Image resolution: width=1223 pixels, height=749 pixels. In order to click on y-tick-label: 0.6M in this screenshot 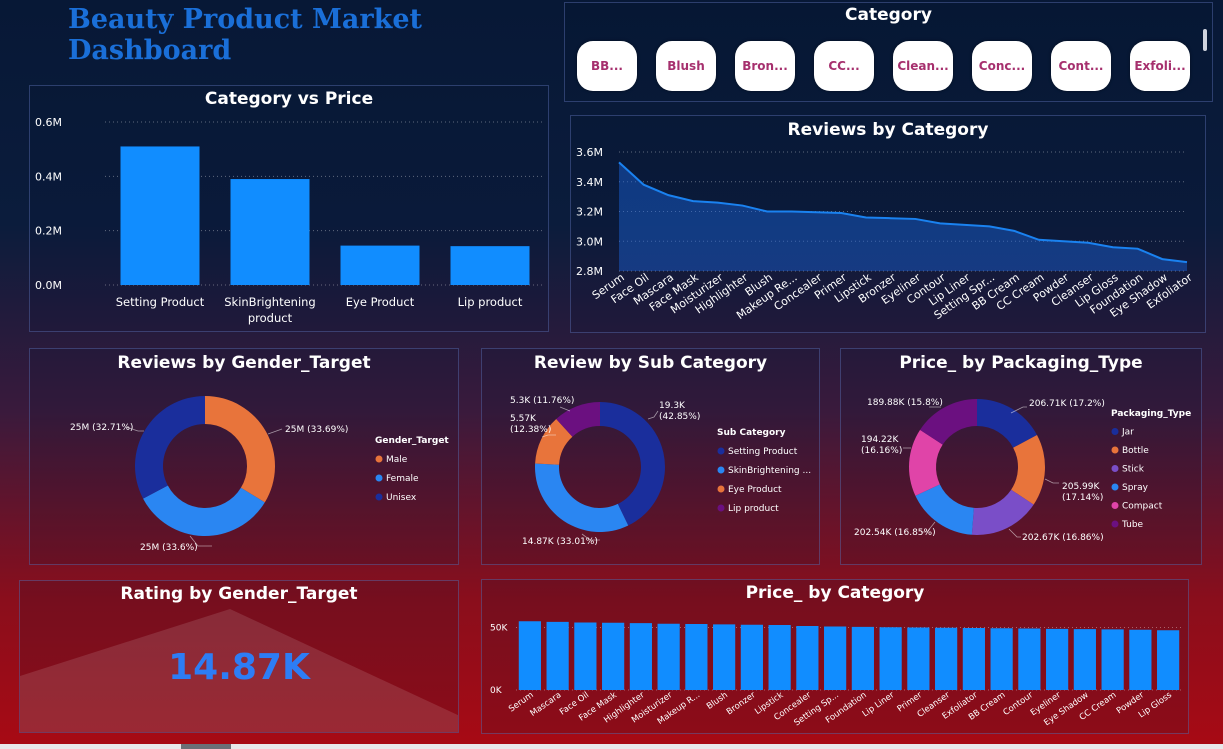, I will do `click(48, 122)`.